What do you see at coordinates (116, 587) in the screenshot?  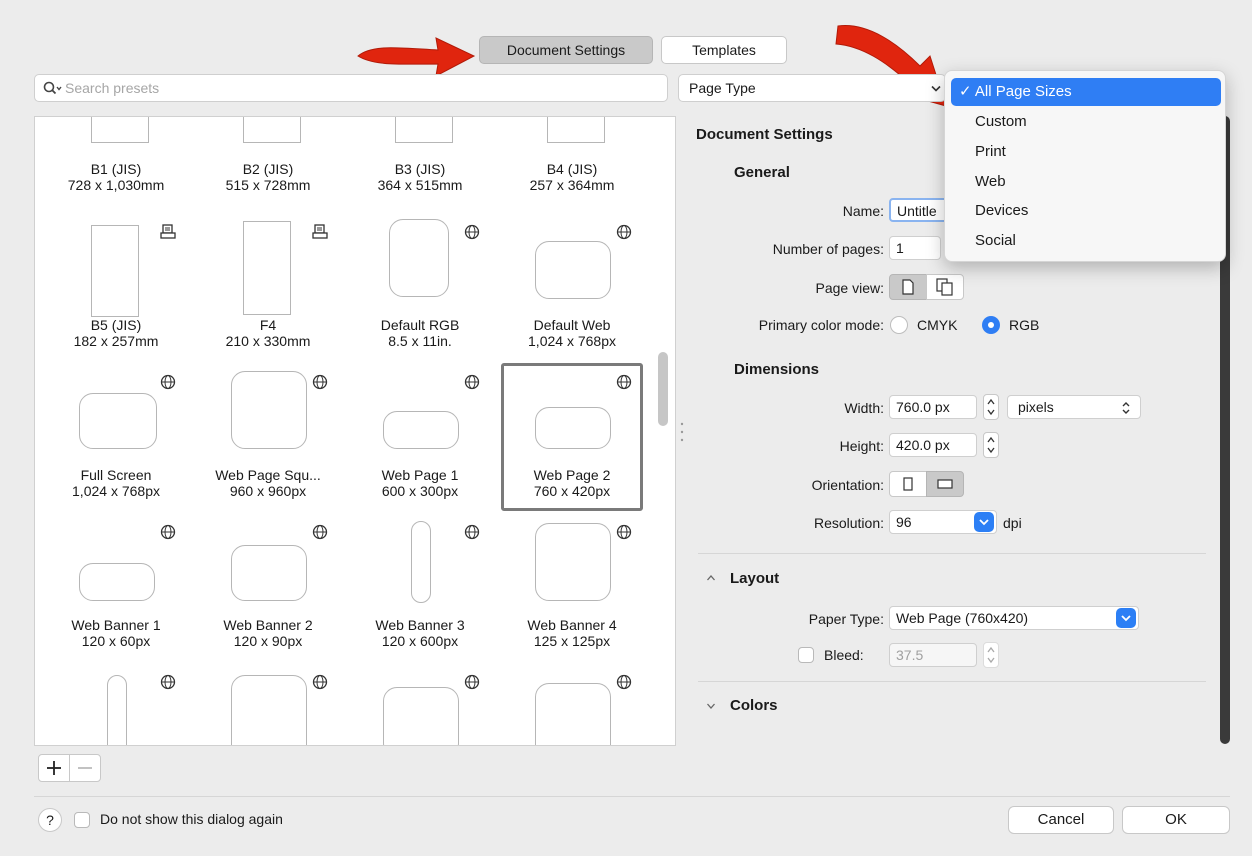 I see `preset-item: Web Banner 1 120 x 60px` at bounding box center [116, 587].